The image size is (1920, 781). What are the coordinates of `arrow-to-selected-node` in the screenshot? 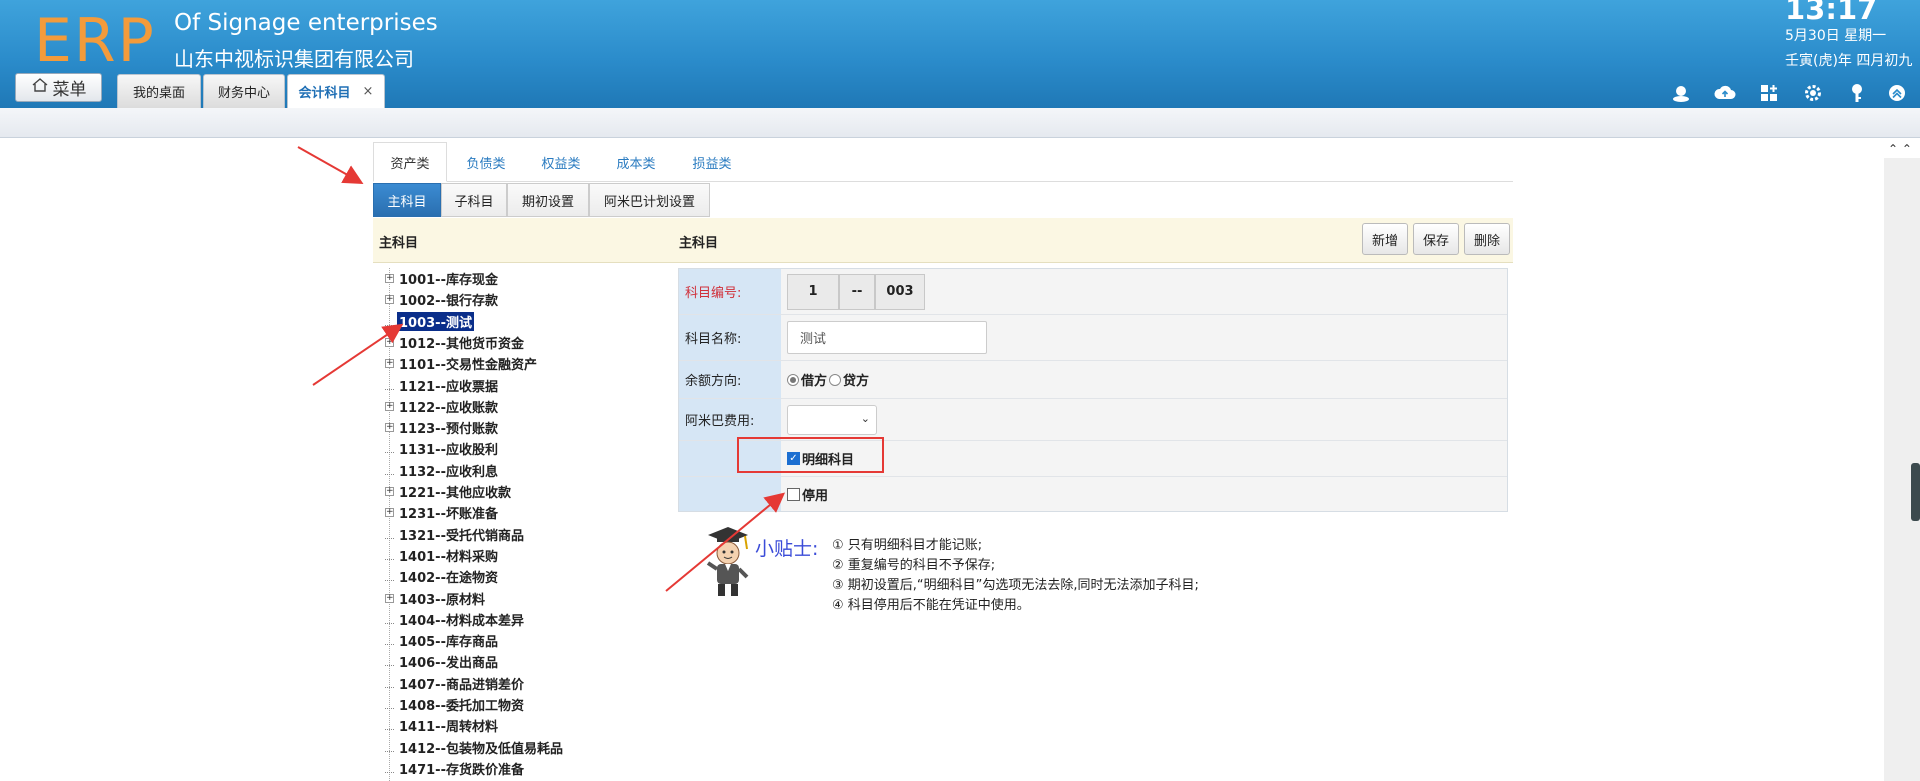 It's located at (358, 354).